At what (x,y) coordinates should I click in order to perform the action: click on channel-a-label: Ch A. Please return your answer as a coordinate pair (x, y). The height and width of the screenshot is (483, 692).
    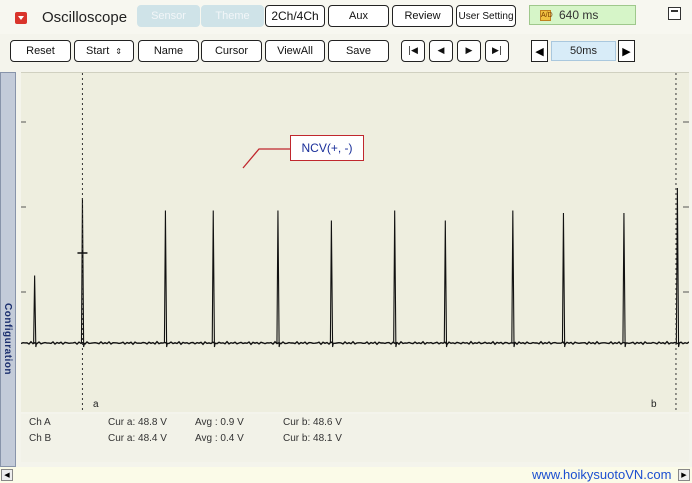
    Looking at the image, I should click on (40, 422).